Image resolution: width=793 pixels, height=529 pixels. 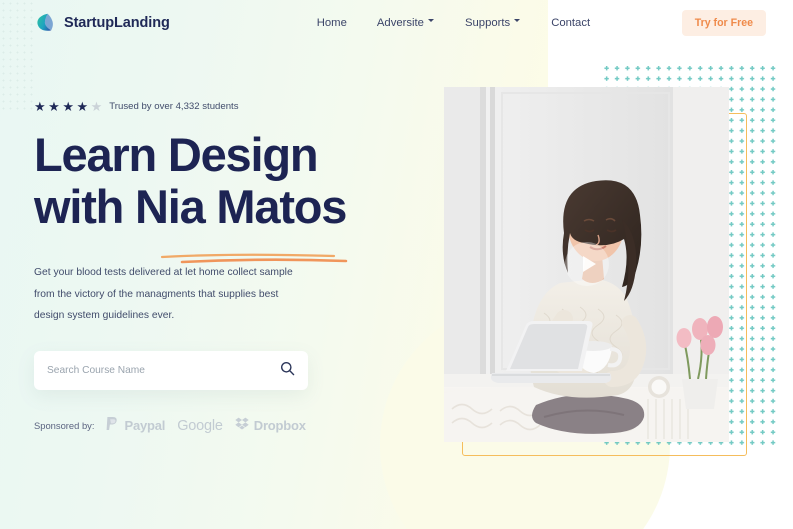 I want to click on nav-label: Home, so click(x=331, y=23).